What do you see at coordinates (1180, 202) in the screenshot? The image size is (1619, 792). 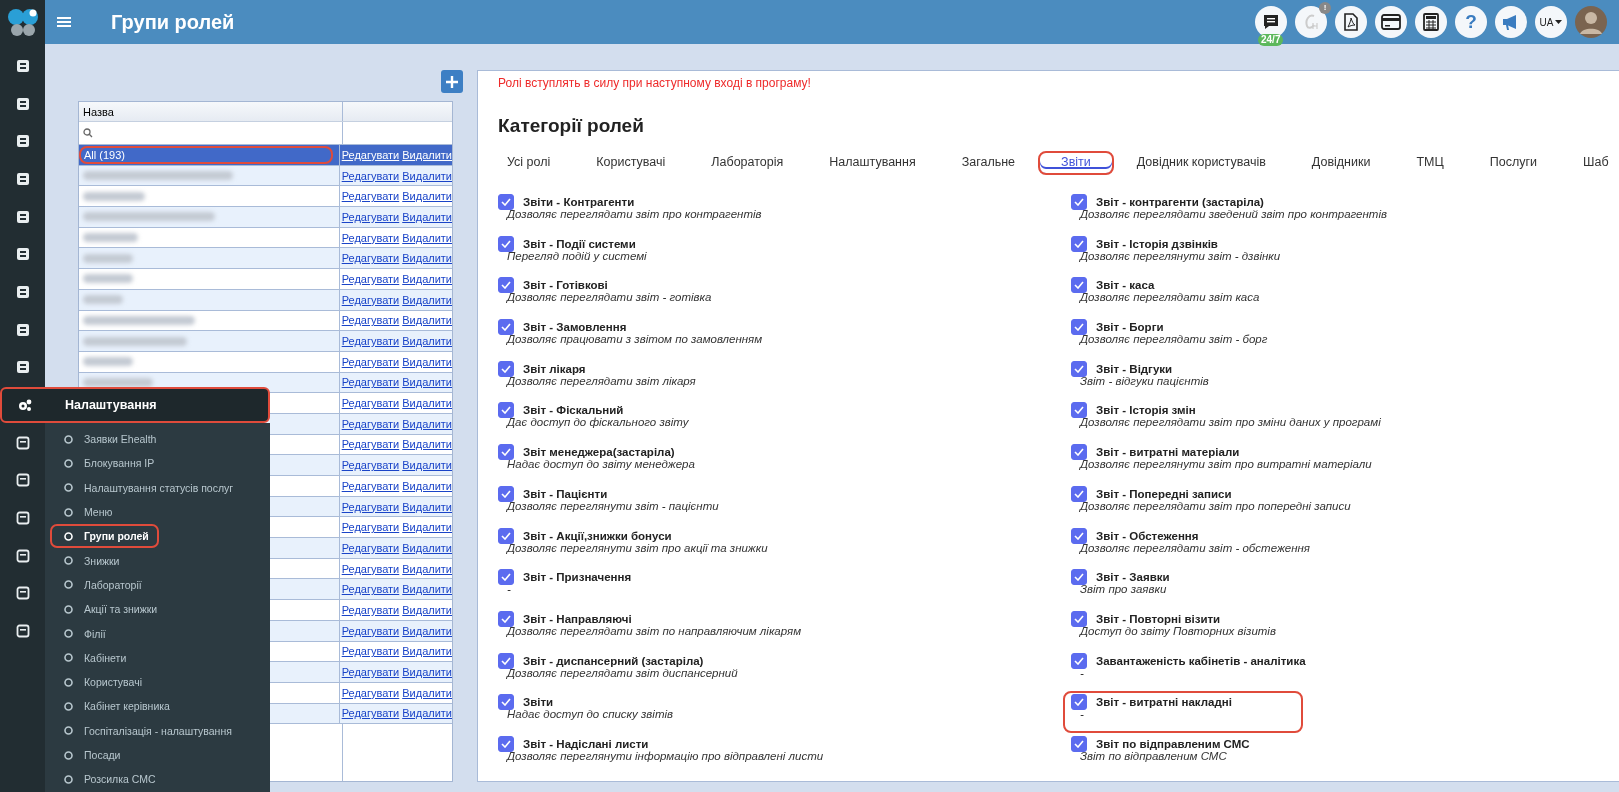 I see `permission-title: Звіт - контрагенти (застаріла)` at bounding box center [1180, 202].